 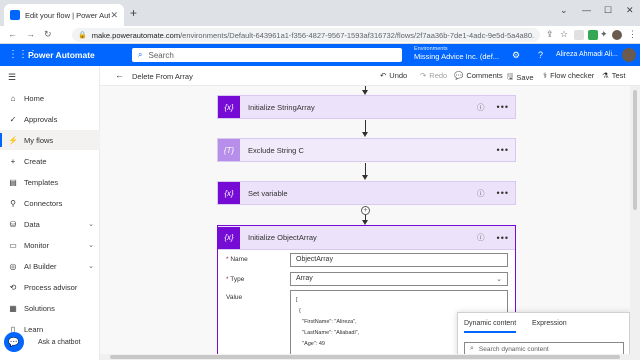 What do you see at coordinates (50, 182) in the screenshot?
I see `sidebar-item-templates: ▤ Templates` at bounding box center [50, 182].